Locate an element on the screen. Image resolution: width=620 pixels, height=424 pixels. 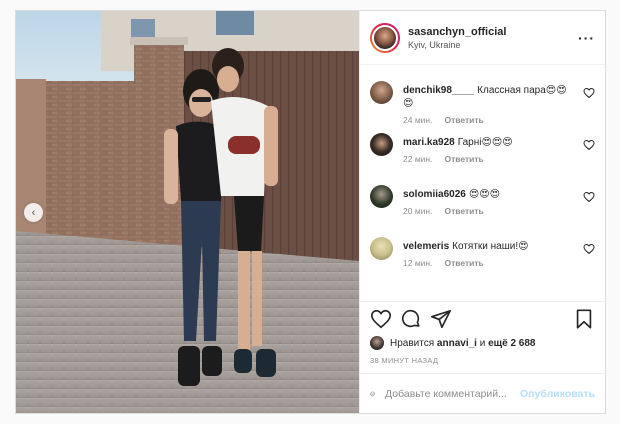
comment-item: mari.ka928 Гарні😍😍😍 22 мин. Ответить is located at coordinates (482, 151).